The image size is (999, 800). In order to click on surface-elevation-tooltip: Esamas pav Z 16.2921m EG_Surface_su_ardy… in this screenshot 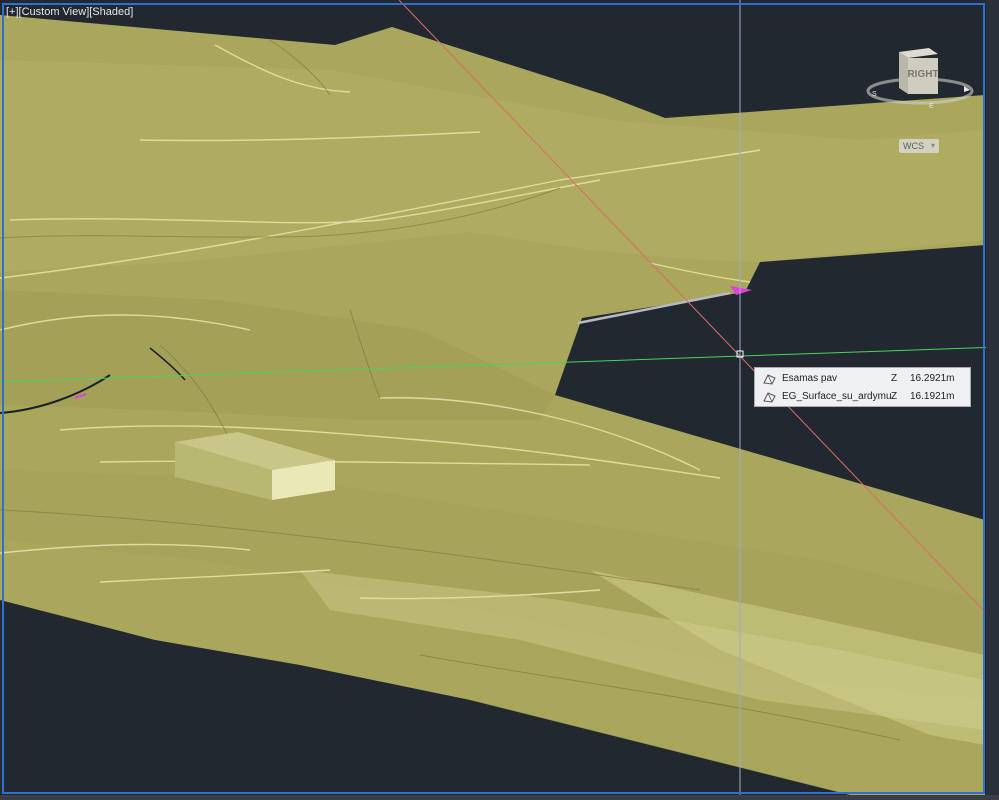, I will do `click(862, 387)`.